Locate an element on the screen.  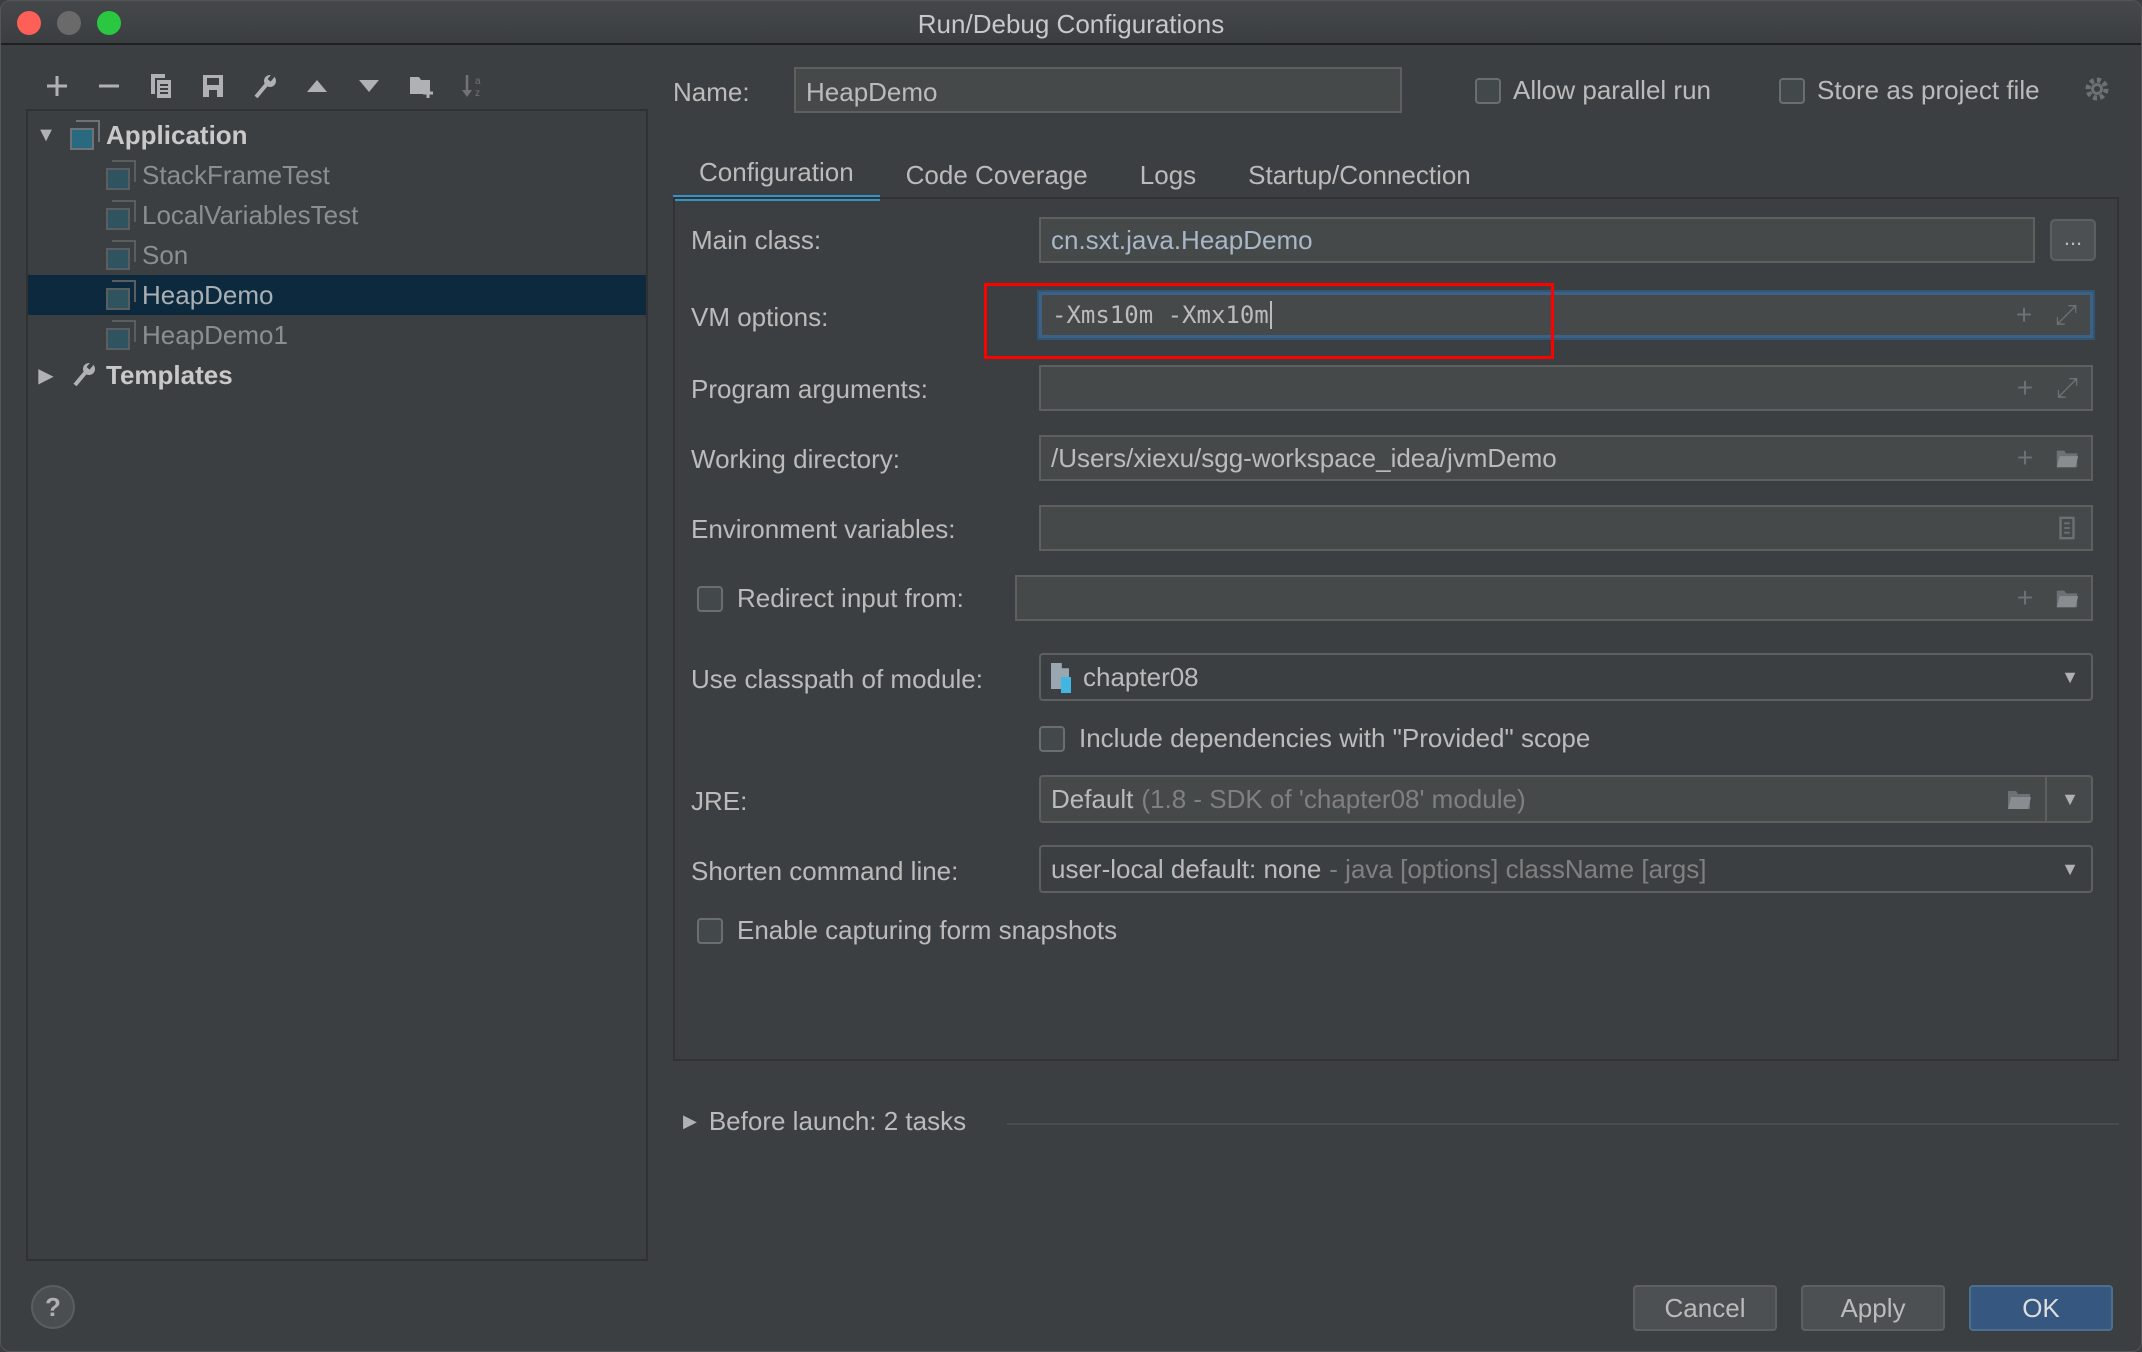
move-up-icon is located at coordinates (317, 86).